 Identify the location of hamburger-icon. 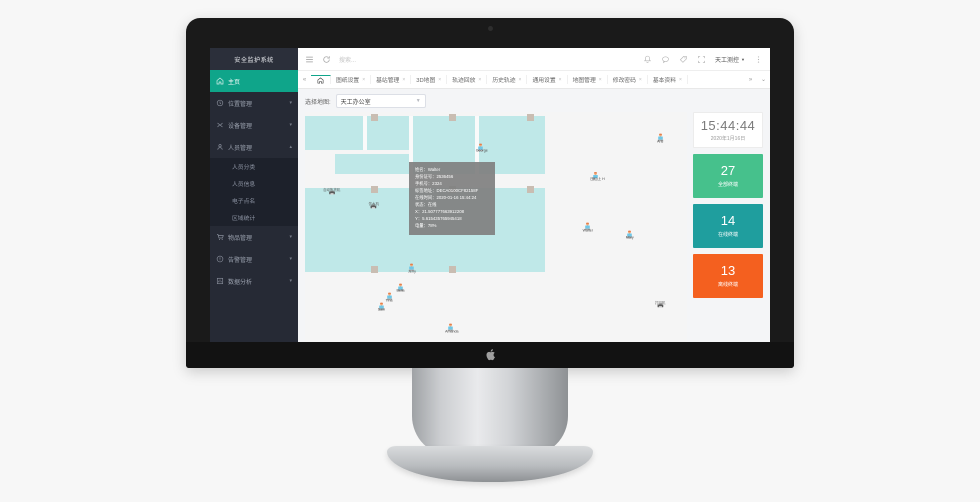
(309, 59).